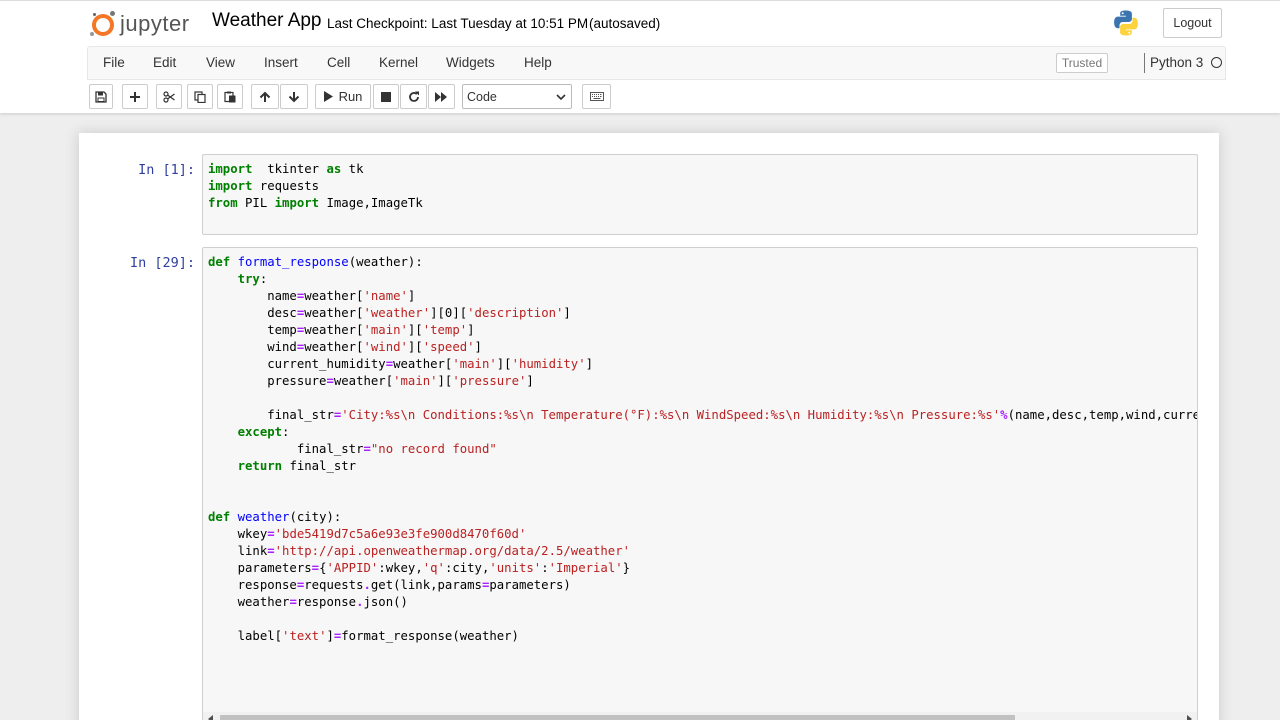  I want to click on cut-icon, so click(168, 96).